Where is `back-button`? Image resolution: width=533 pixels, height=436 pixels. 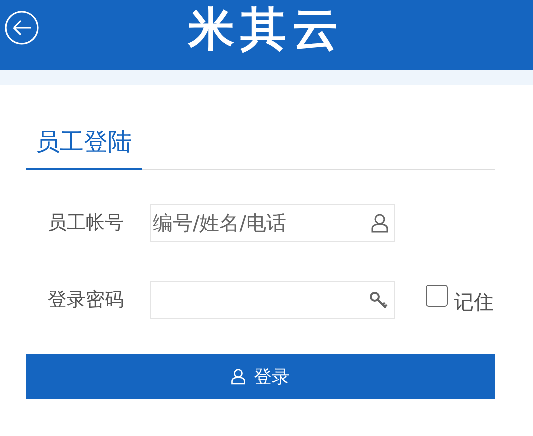 back-button is located at coordinates (22, 28).